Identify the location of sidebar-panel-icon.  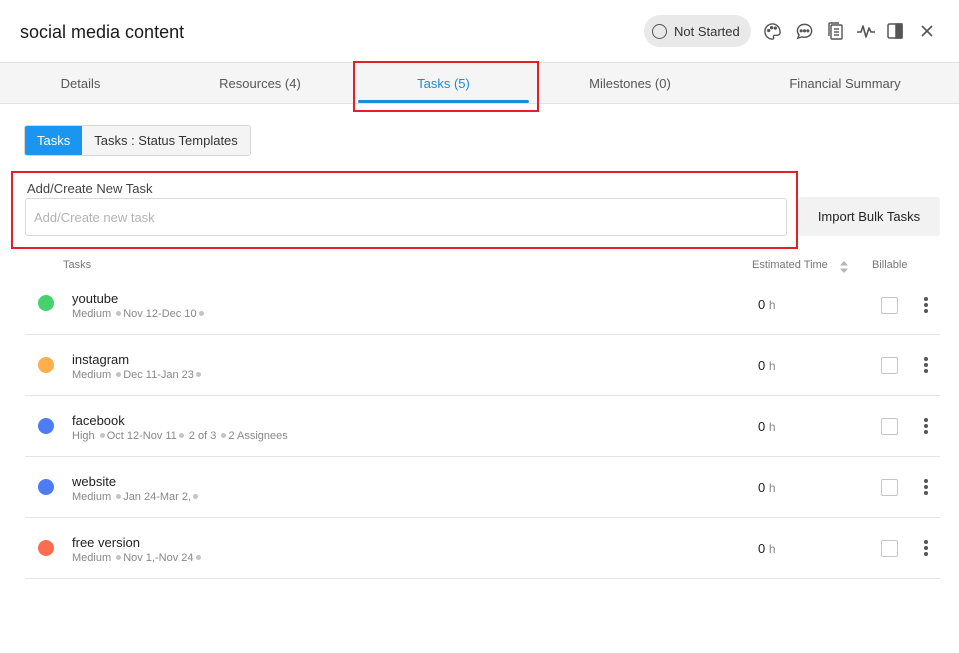
(895, 31).